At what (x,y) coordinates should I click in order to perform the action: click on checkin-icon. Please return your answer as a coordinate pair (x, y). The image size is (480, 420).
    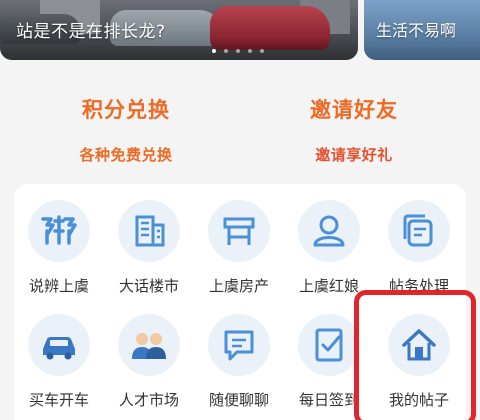
    Looking at the image, I should click on (329, 345).